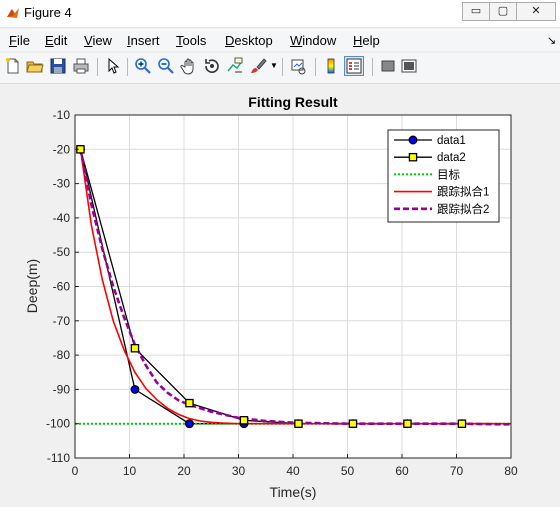 Image resolution: width=560 pixels, height=507 pixels. I want to click on y-tick-label: -80, so click(62, 355).